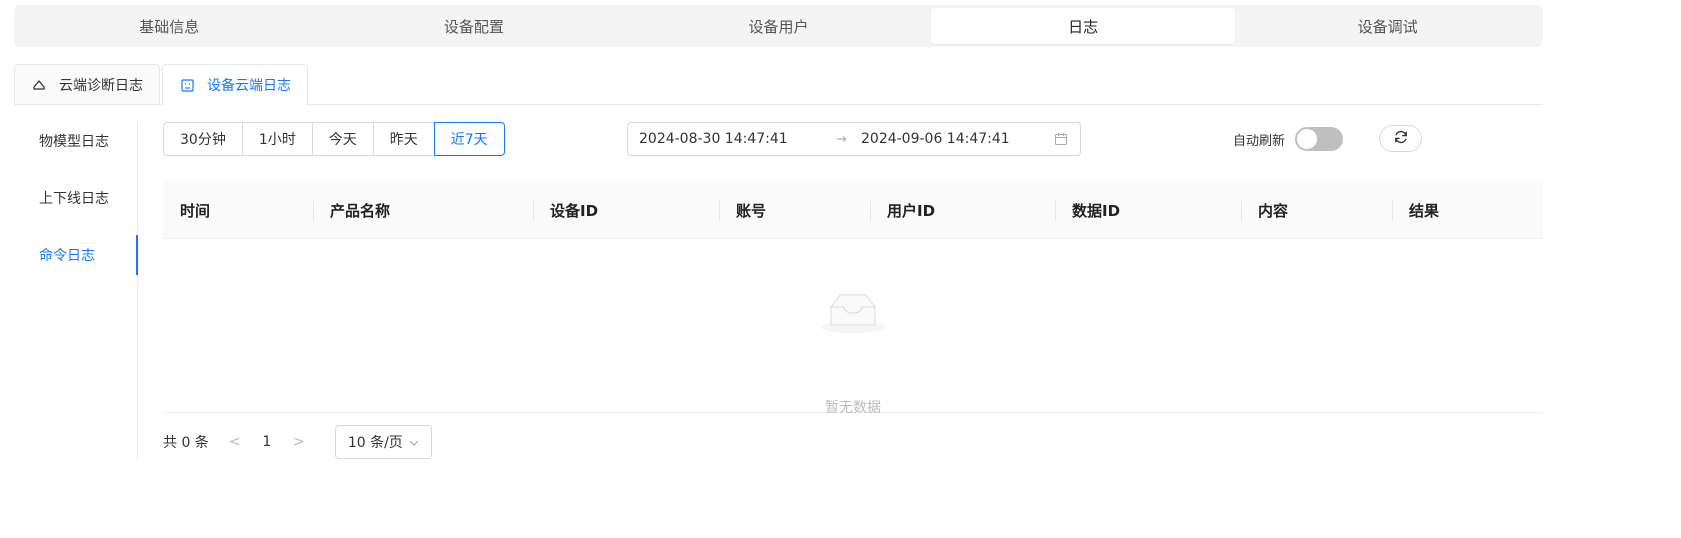  I want to click on empty-text: 暂无数据, so click(853, 408).